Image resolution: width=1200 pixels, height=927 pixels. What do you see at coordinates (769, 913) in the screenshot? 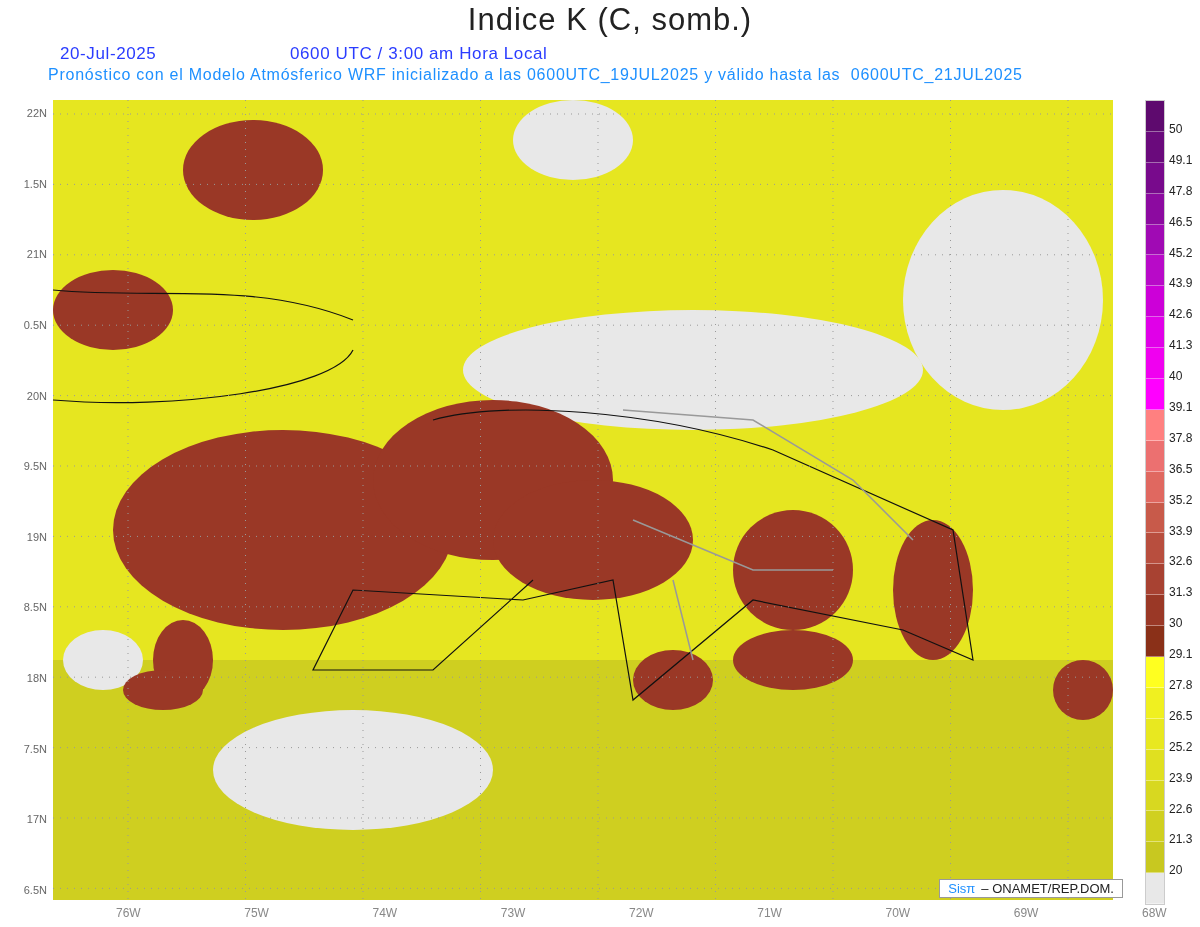
I see `longitude-label: 71W` at bounding box center [769, 913].